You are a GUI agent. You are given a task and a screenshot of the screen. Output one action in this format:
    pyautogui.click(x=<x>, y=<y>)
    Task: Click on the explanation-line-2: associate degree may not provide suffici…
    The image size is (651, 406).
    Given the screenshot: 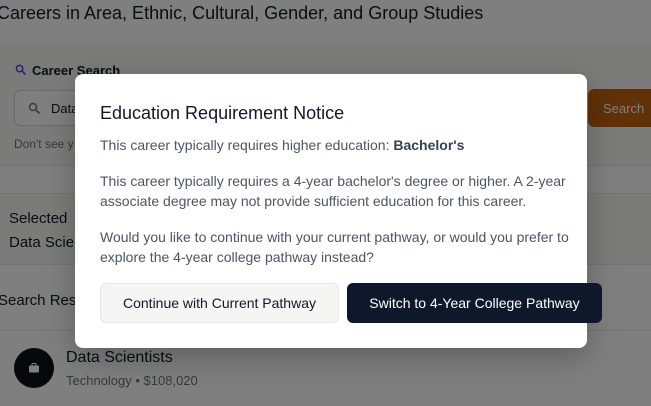 What is the action you would take?
    pyautogui.click(x=313, y=201)
    